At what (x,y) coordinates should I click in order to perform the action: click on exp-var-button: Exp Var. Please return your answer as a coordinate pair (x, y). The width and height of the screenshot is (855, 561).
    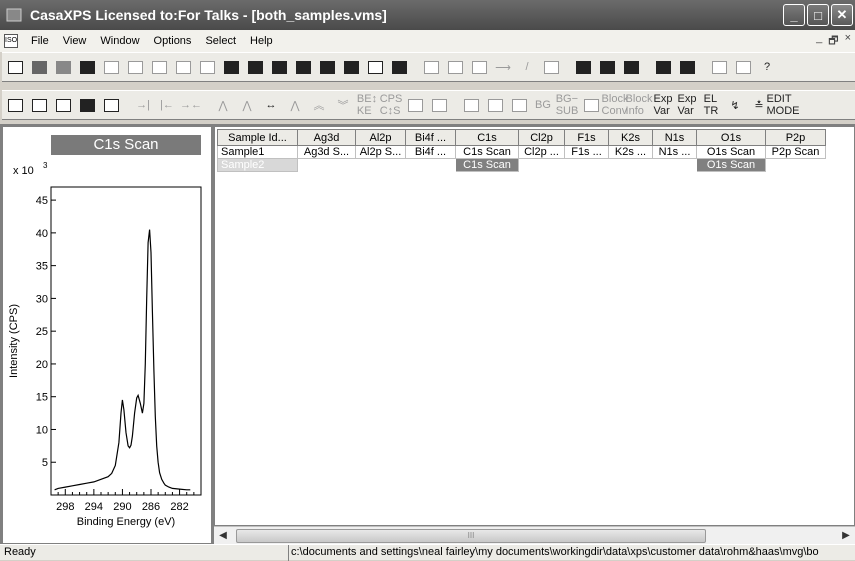
    Looking at the image, I should click on (663, 105).